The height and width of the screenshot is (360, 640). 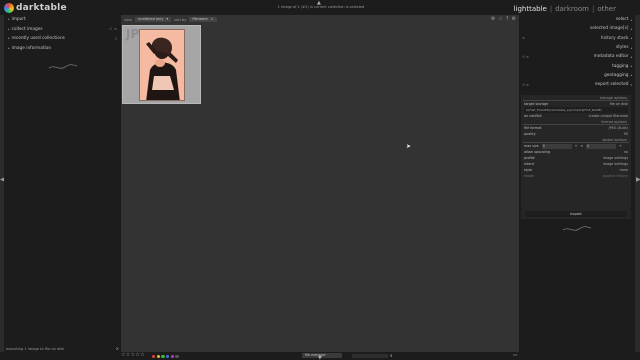 What do you see at coordinates (612, 85) in the screenshot?
I see `module-label: export selected` at bounding box center [612, 85].